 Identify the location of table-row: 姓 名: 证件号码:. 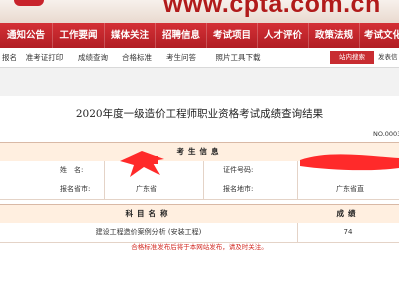
(199, 166).